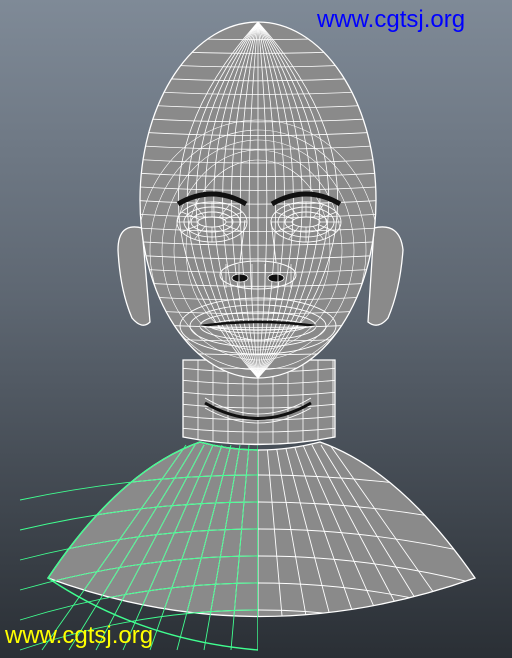  Describe the element at coordinates (391, 19) in the screenshot. I see `watermark-top: www.cgtsj.org` at that location.